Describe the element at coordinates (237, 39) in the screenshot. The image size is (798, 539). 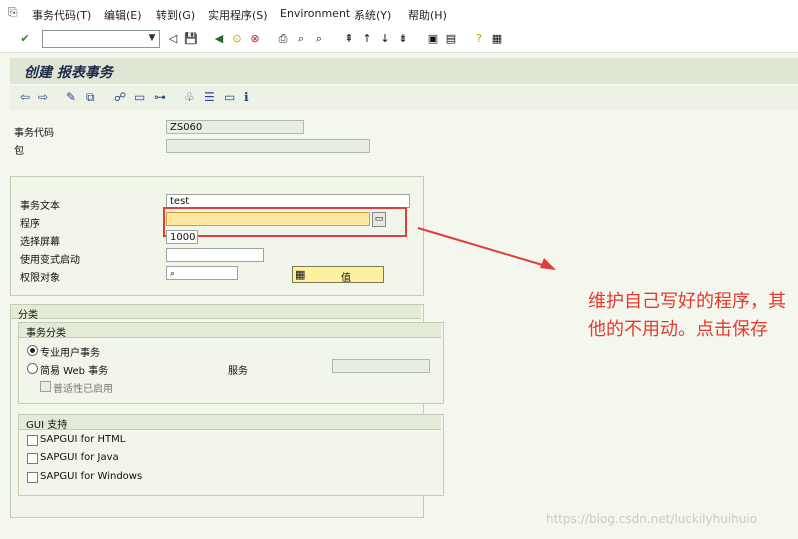
I see `exit-icon: ⊙` at that location.